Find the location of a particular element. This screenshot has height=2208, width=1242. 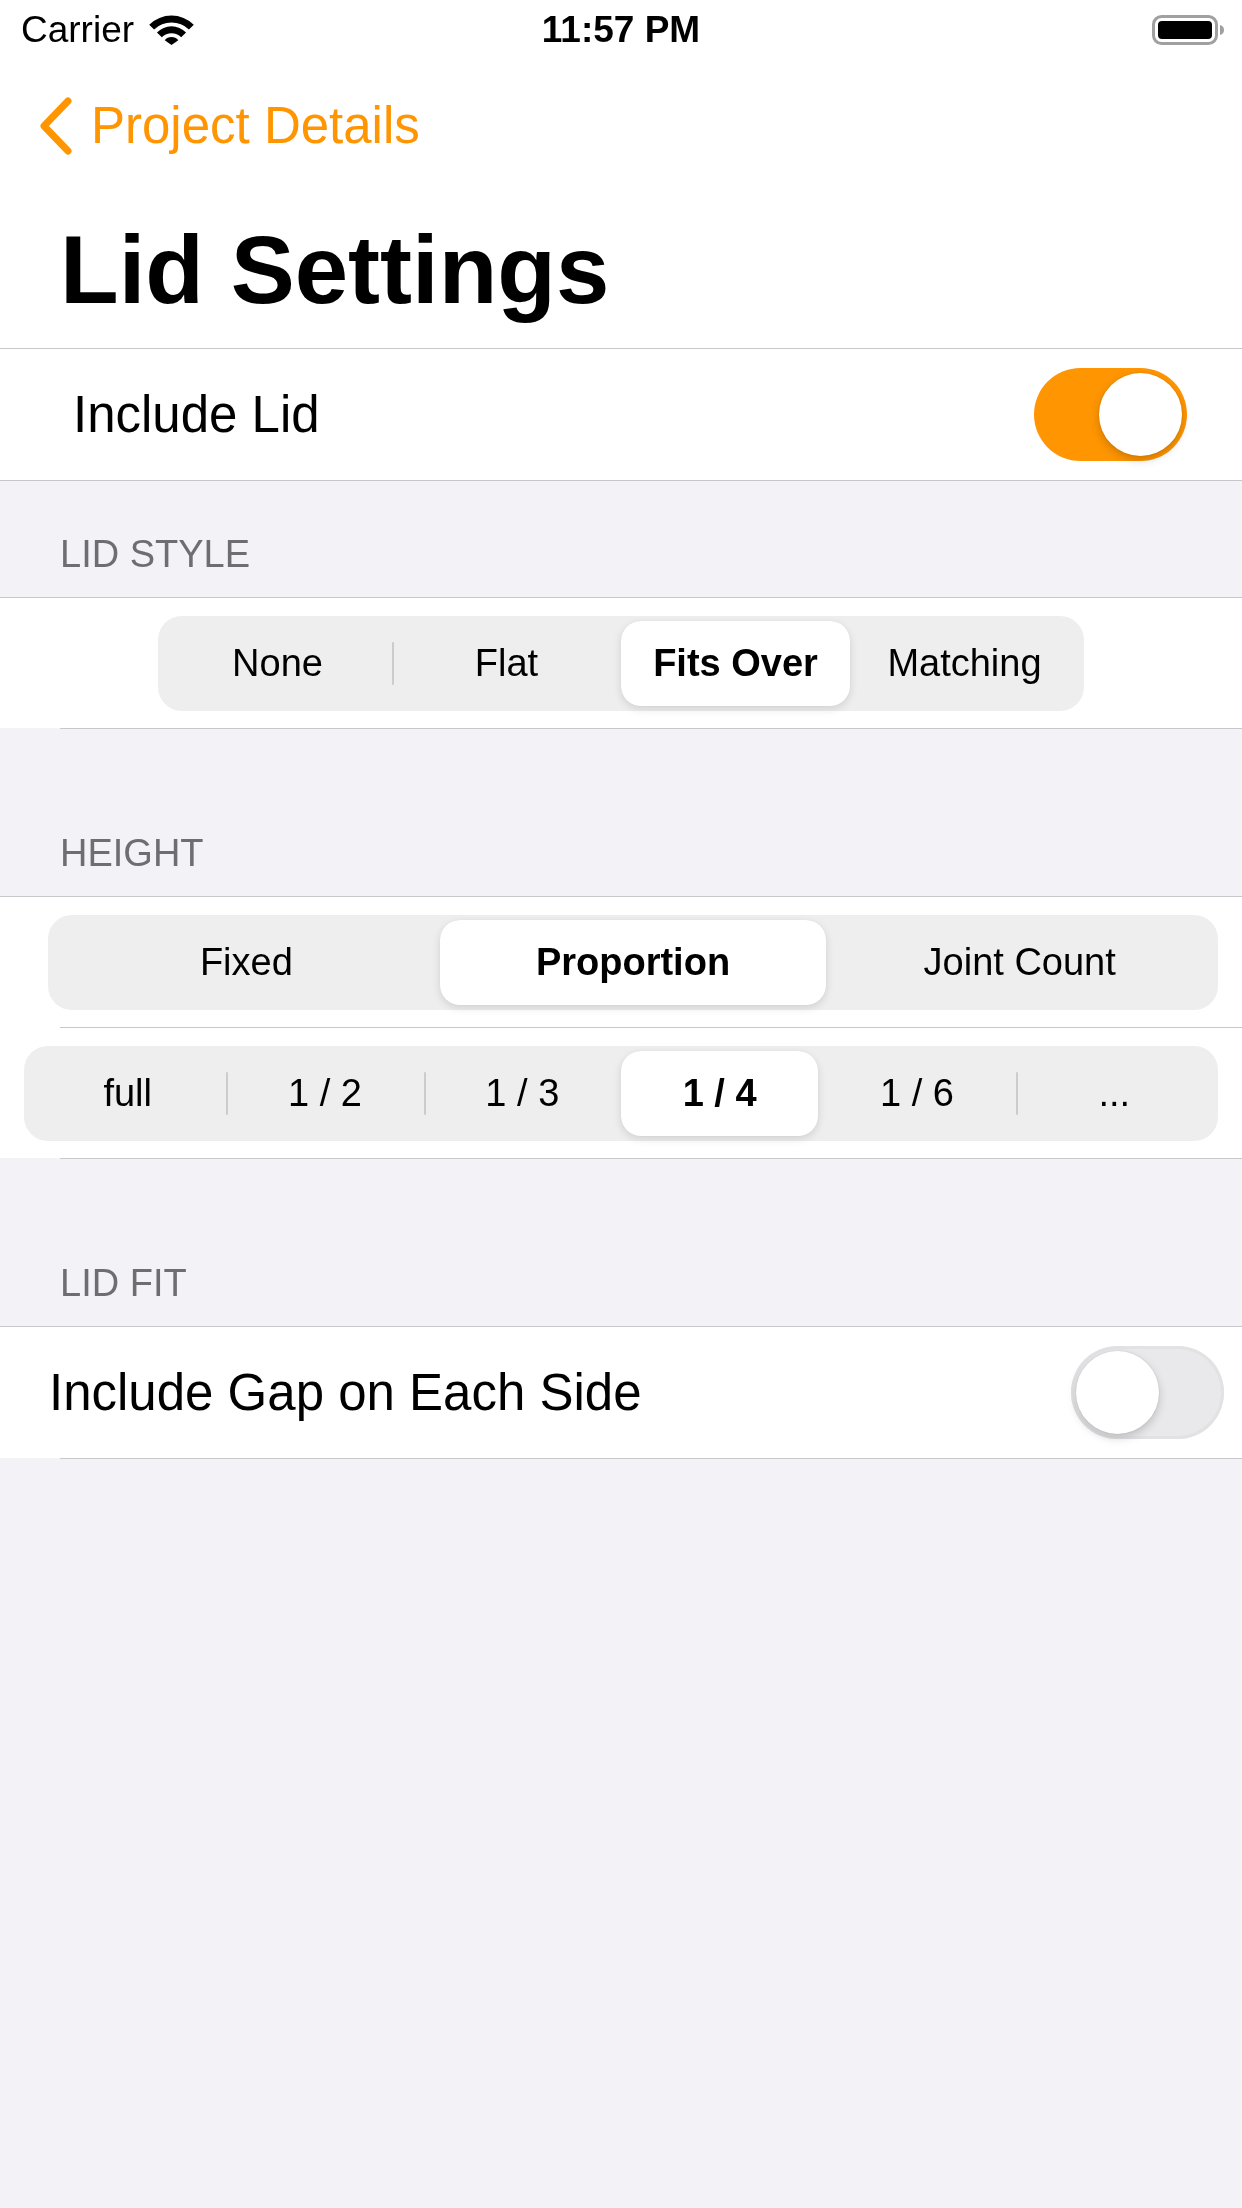

segment-option: 1 / 2 is located at coordinates (325, 1093).